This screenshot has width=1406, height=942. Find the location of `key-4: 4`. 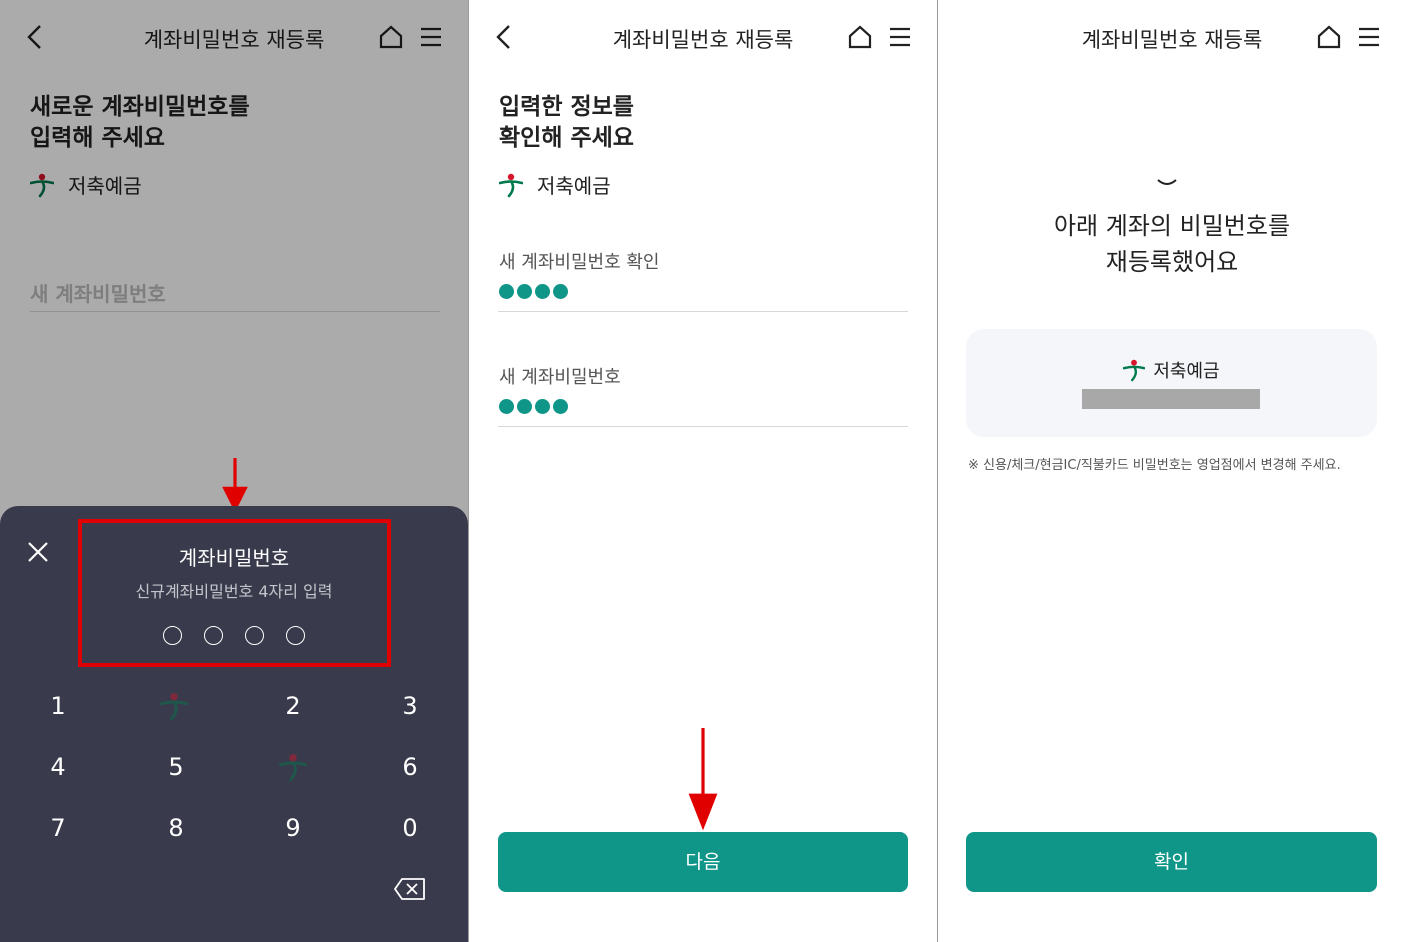

key-4: 4 is located at coordinates (58, 767).